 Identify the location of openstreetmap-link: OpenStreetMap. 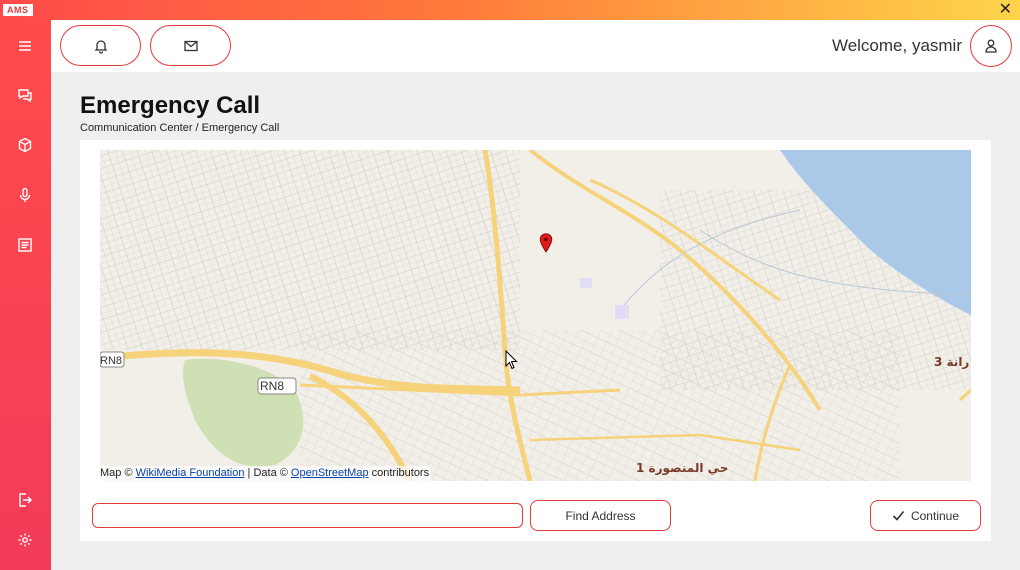
(330, 473).